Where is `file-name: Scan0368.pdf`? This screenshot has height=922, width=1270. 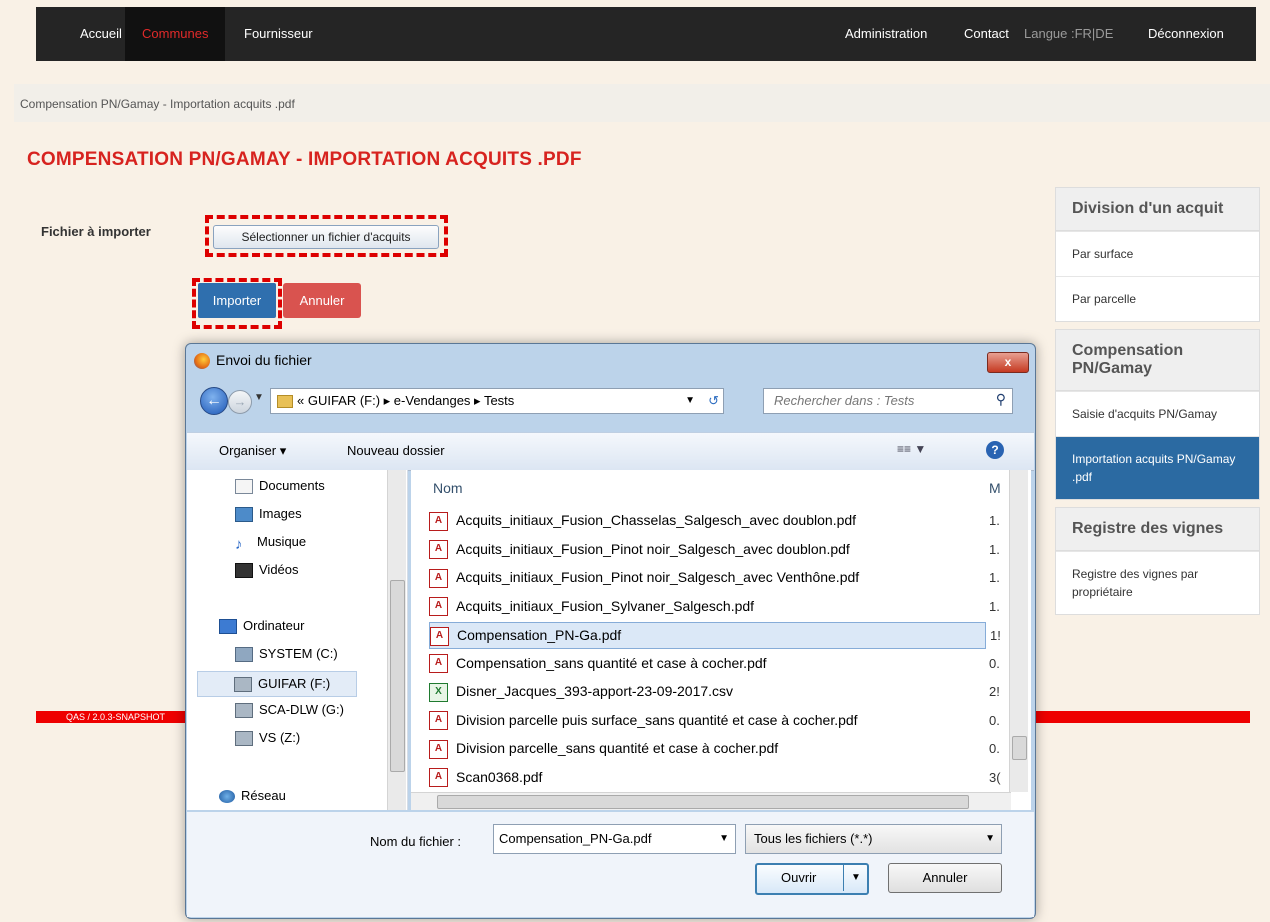 file-name: Scan0368.pdf is located at coordinates (499, 776).